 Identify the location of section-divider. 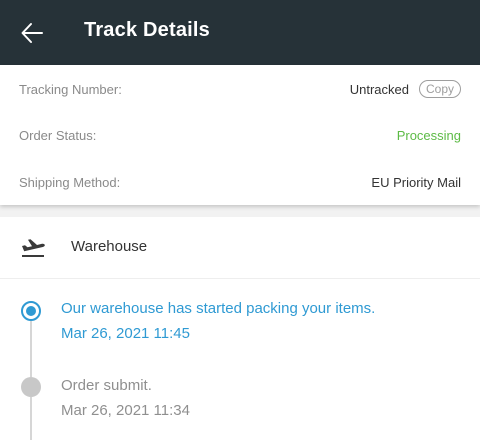
(240, 211).